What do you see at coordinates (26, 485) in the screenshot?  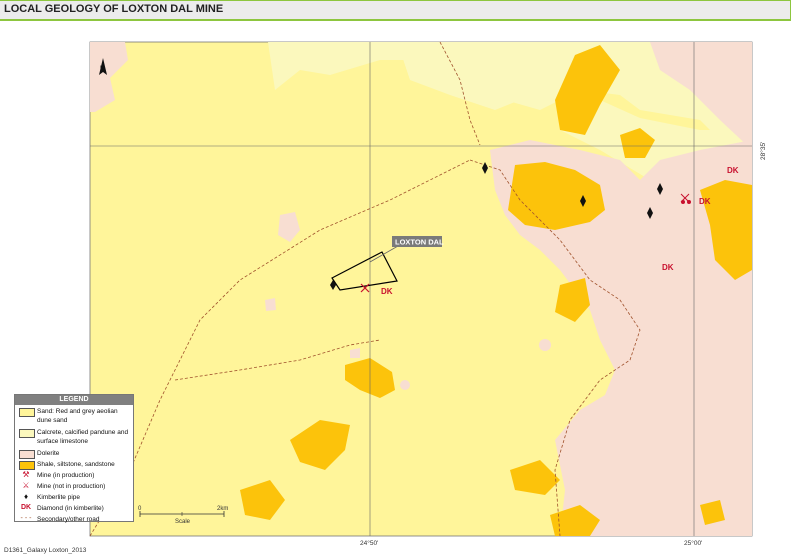 I see `mine-not-in-production-icon: ⚔` at bounding box center [26, 485].